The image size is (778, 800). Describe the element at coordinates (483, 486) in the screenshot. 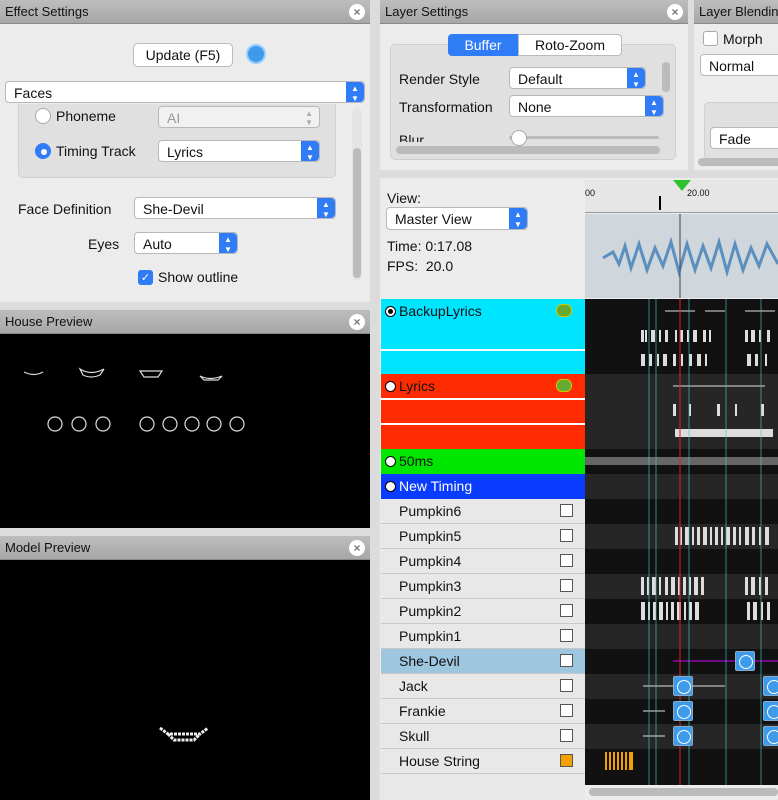

I see `timing-row-new-timing: New Timing` at that location.